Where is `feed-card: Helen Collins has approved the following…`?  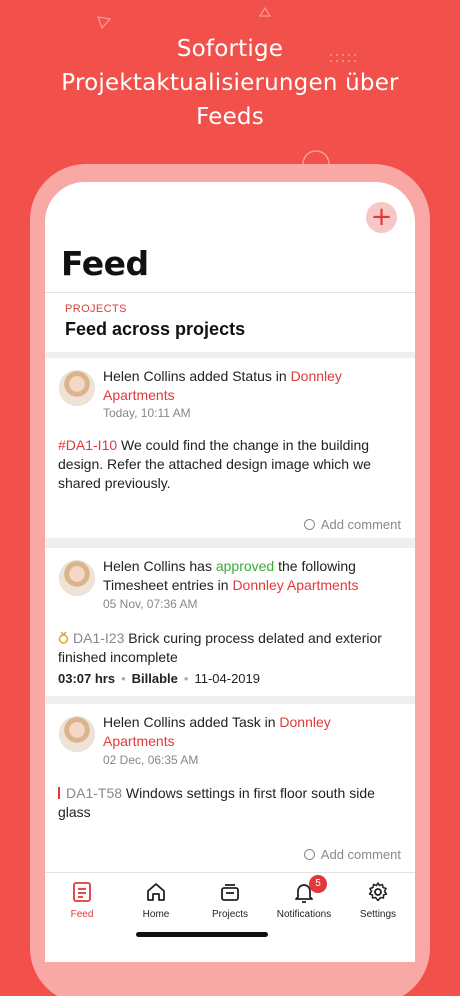
feed-card: Helen Collins has approved the following… is located at coordinates (230, 622).